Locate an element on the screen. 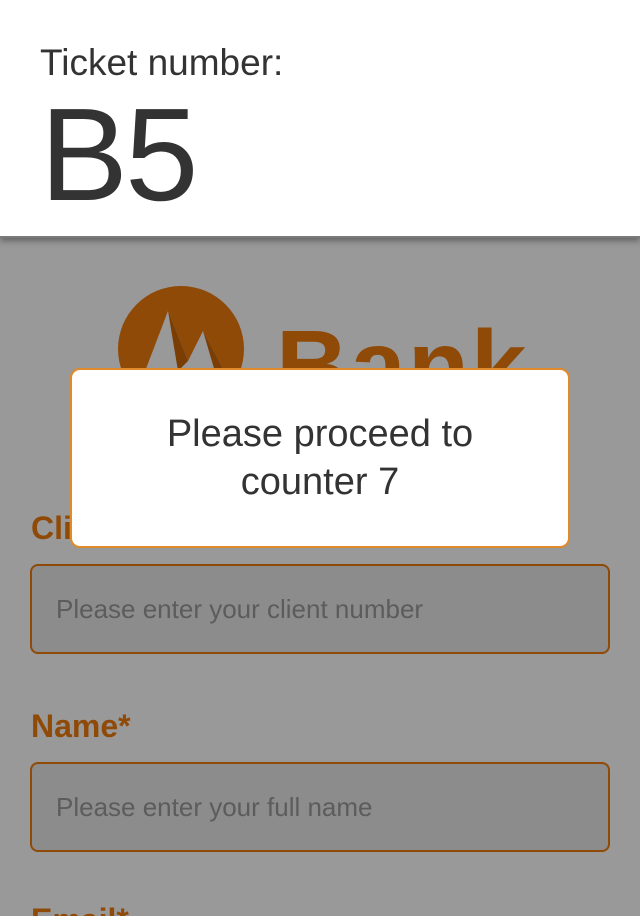 This screenshot has height=916, width=640. name-input is located at coordinates (320, 807).